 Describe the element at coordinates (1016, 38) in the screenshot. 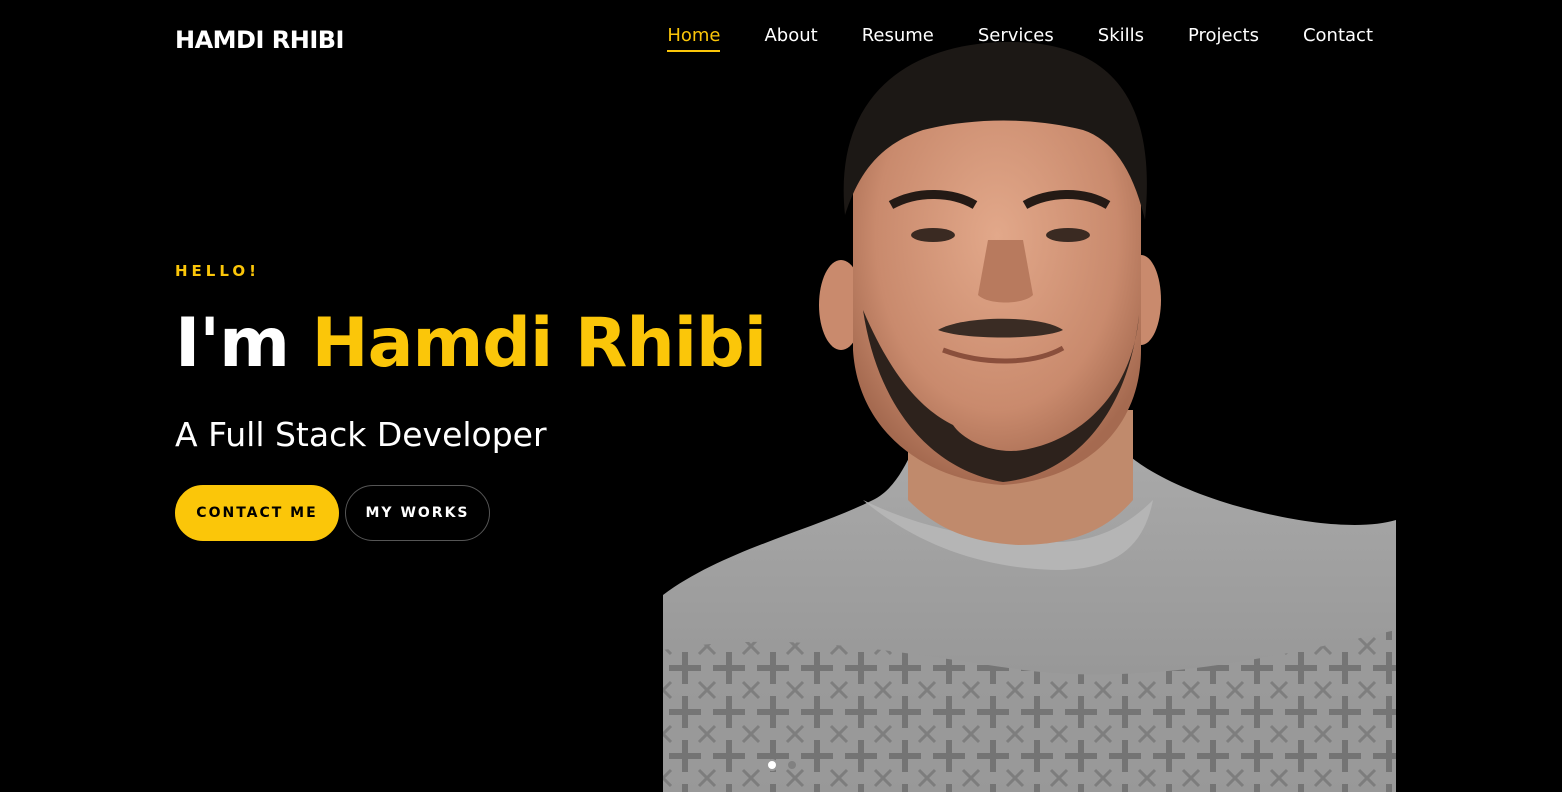

I see `nav-link-services: Services` at that location.